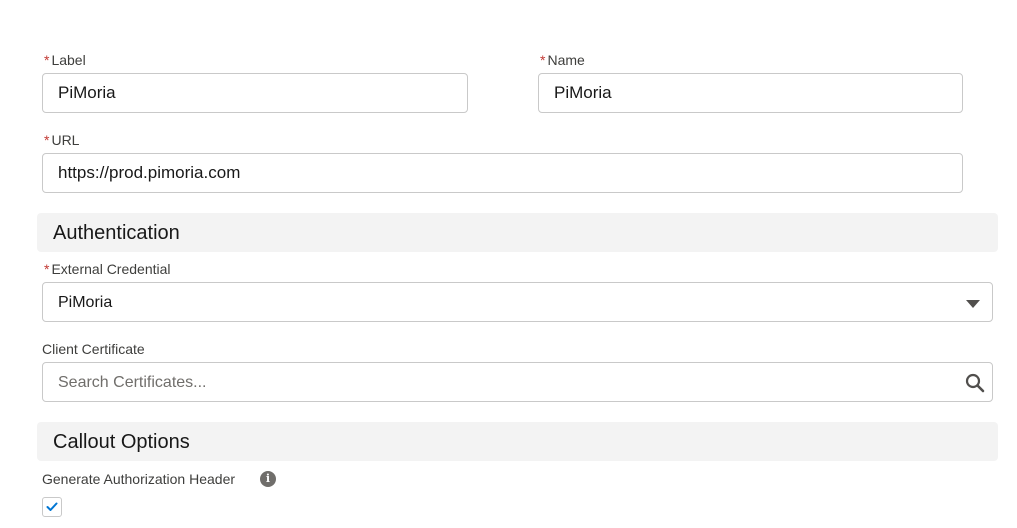 The image size is (1017, 528). I want to click on external-credential-label: * External Credential, so click(107, 269).